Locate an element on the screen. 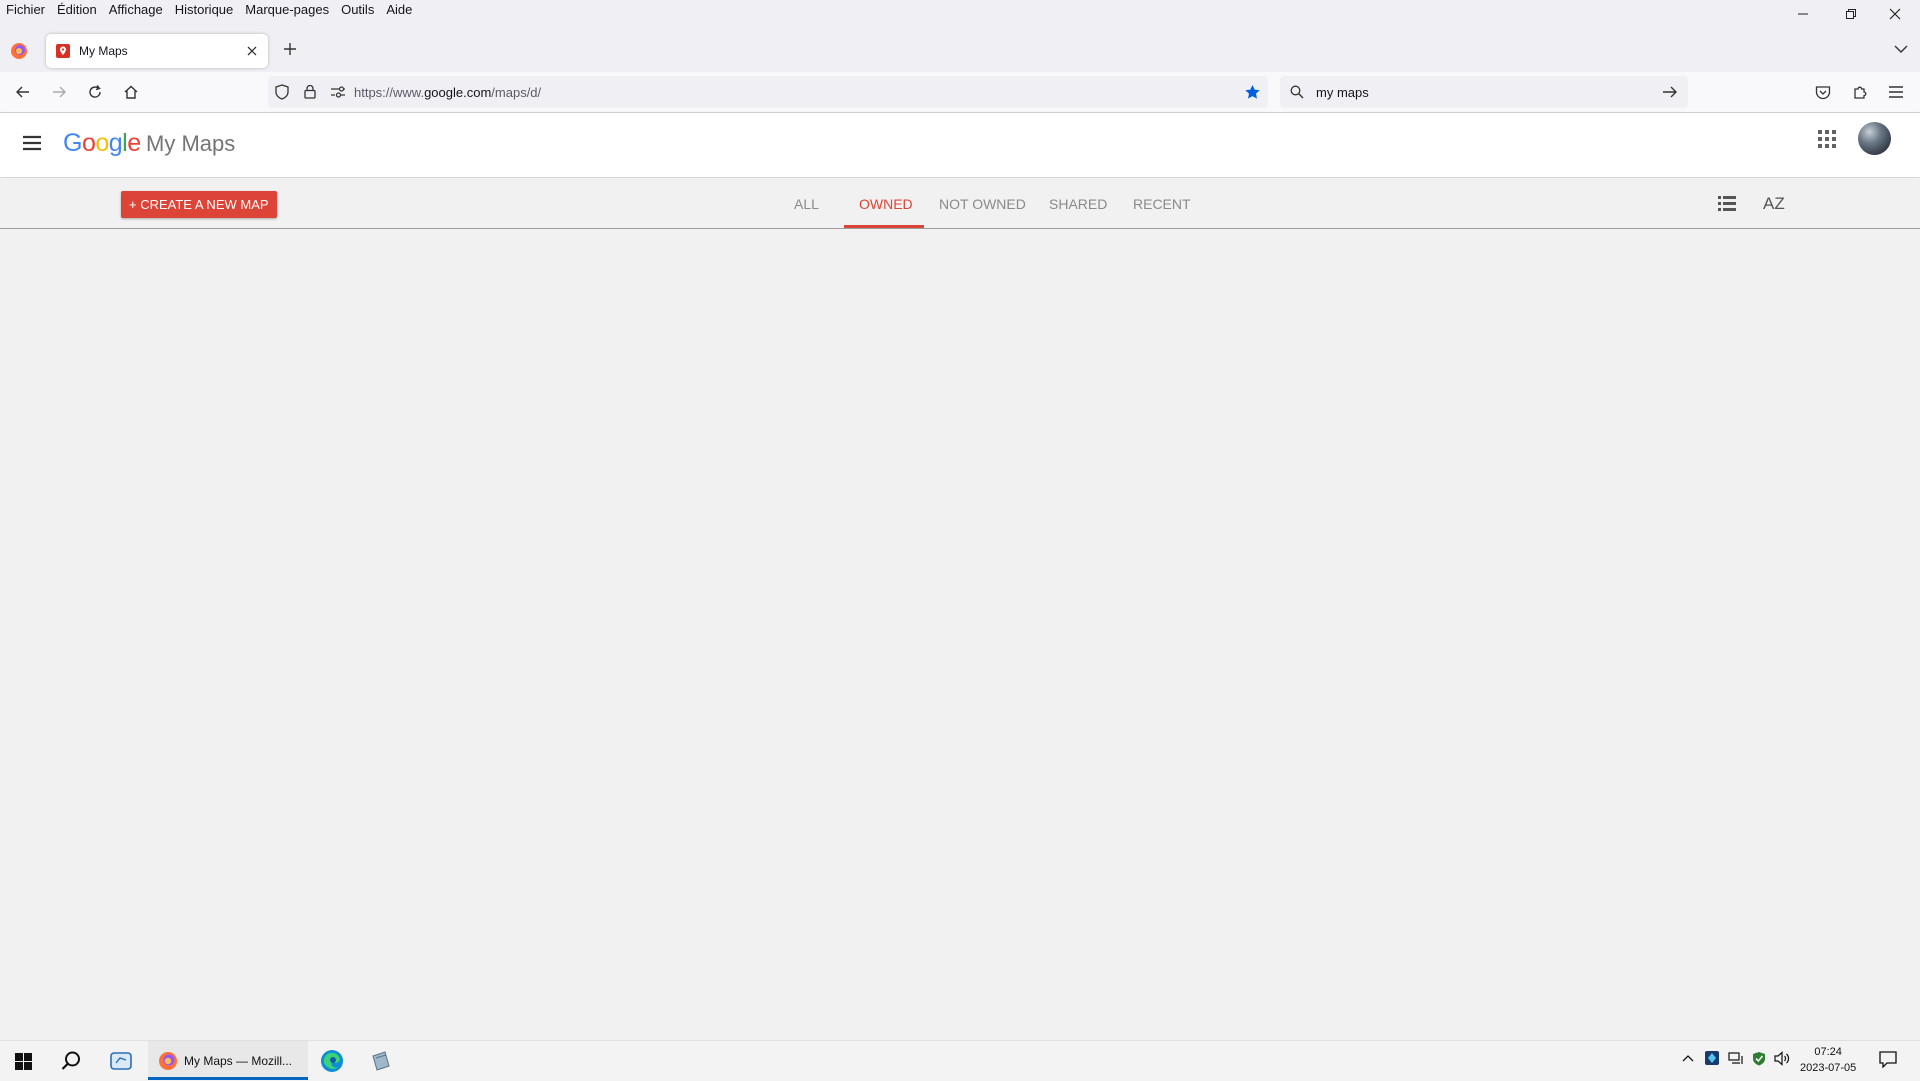 This screenshot has height=1081, width=1920. show-hidden-icons-button is located at coordinates (1688, 1058).